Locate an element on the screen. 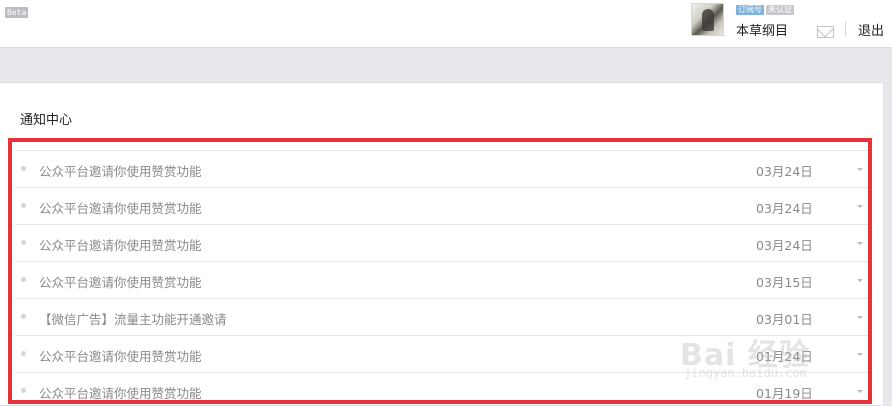 The image size is (892, 406). unverified-badge: 未认证 is located at coordinates (780, 10).